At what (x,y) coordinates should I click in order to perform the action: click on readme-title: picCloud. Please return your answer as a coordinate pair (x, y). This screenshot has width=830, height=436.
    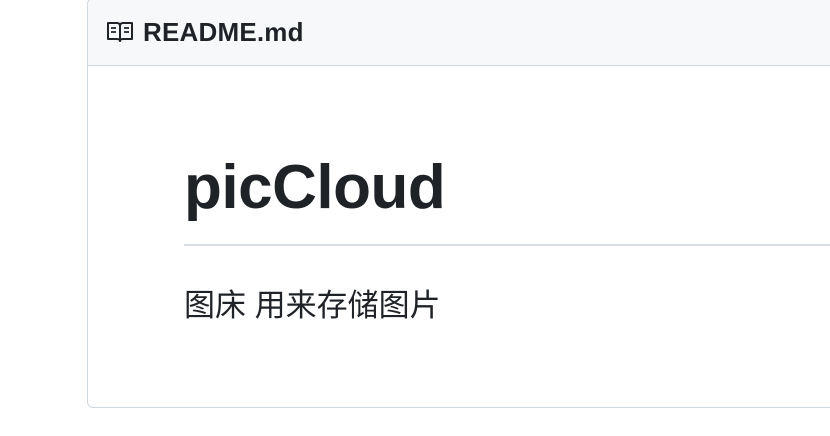
    Looking at the image, I should click on (315, 187).